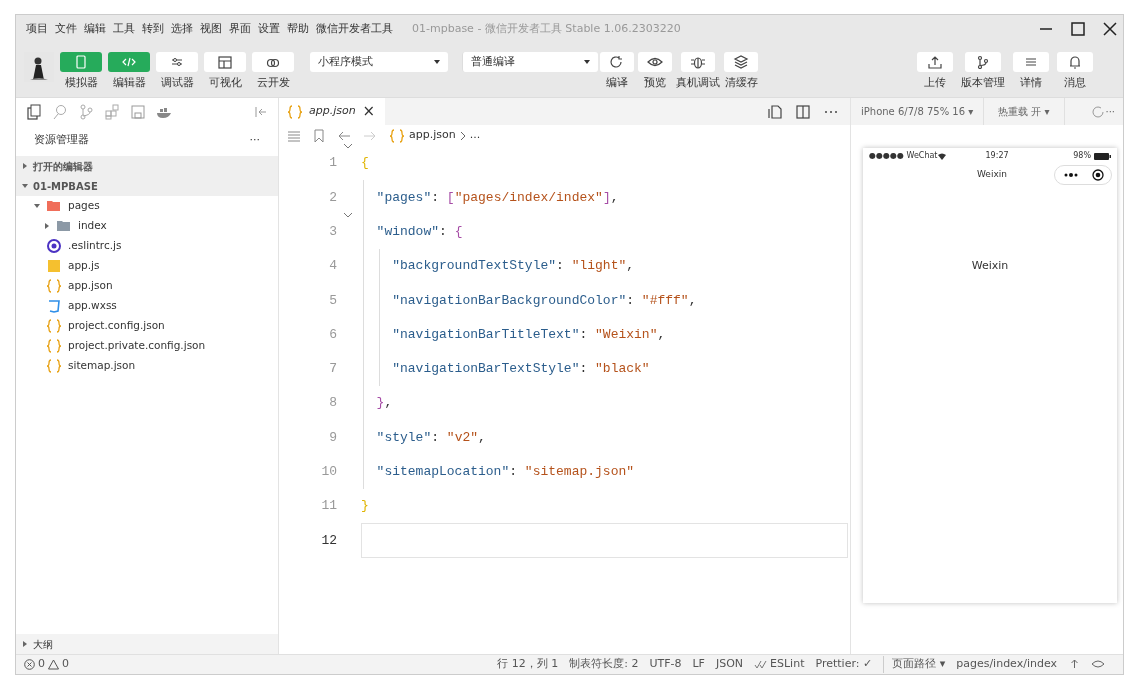  Describe the element at coordinates (90, 286) in the screenshot. I see `file-name: app.json` at that location.